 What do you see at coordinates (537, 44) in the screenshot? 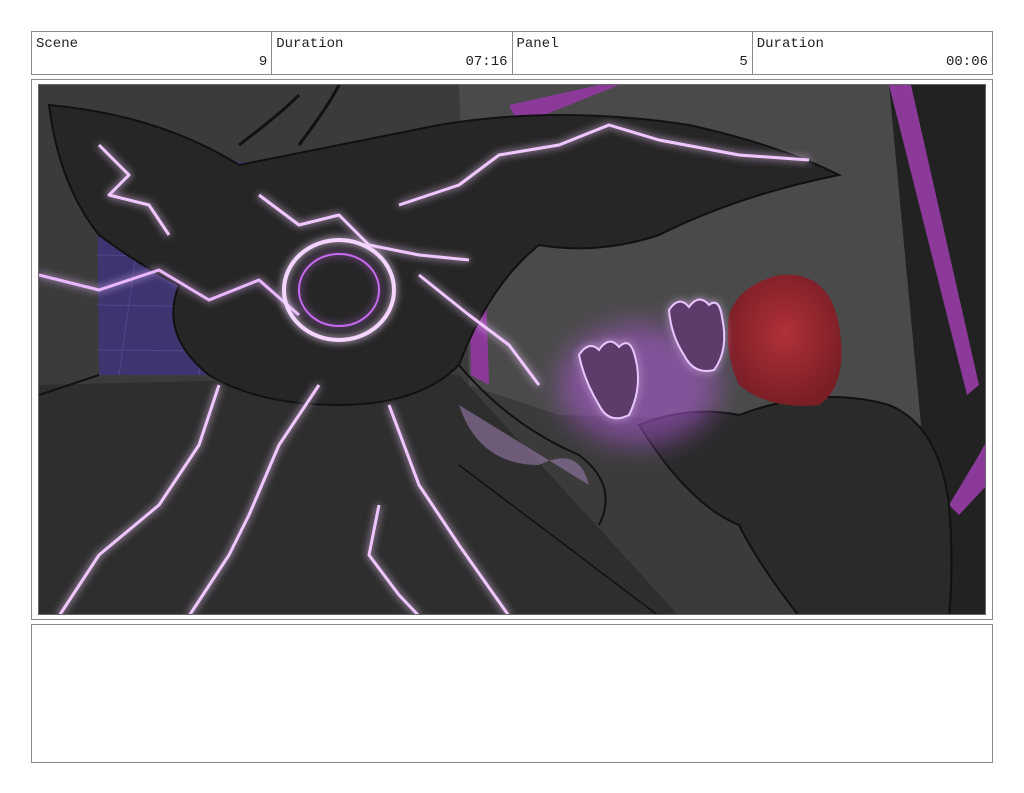
I see `panel-label: Panel` at bounding box center [537, 44].